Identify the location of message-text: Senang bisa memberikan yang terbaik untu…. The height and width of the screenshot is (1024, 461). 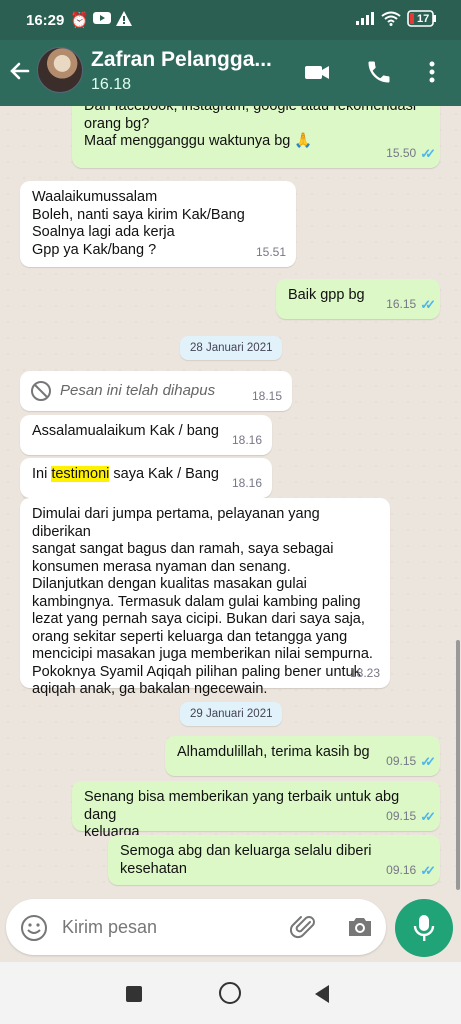
(242, 806).